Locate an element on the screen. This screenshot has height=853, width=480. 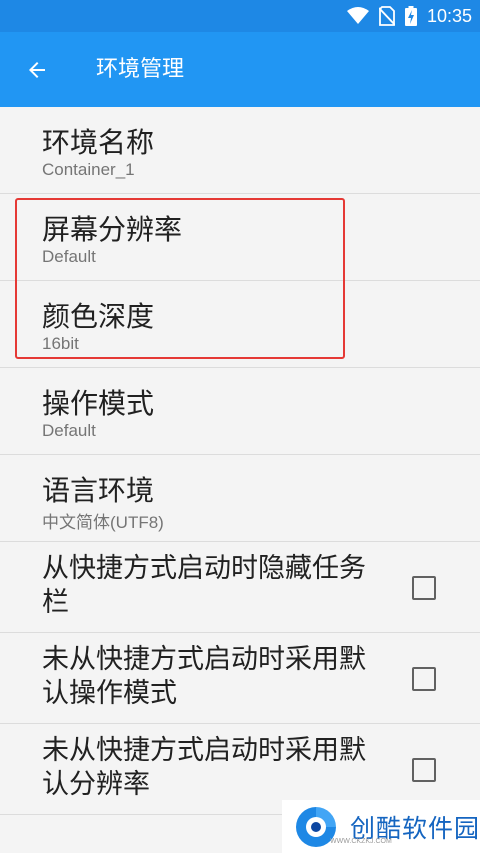
watermark-url: WWW.CKZKJ.COM is located at coordinates (361, 841).